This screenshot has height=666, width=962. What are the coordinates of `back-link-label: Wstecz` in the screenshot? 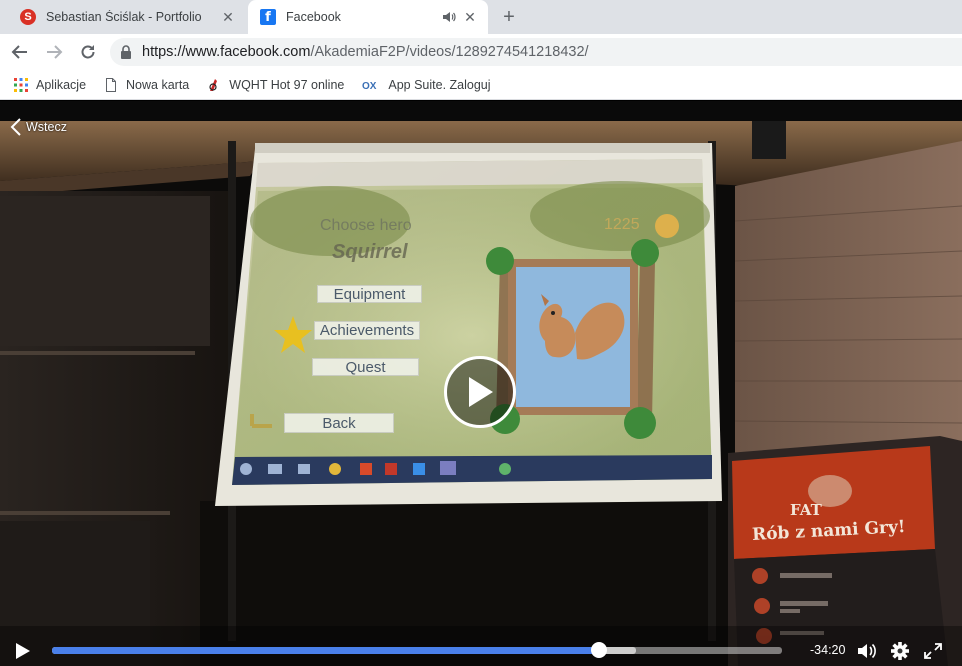 It's located at (46, 127).